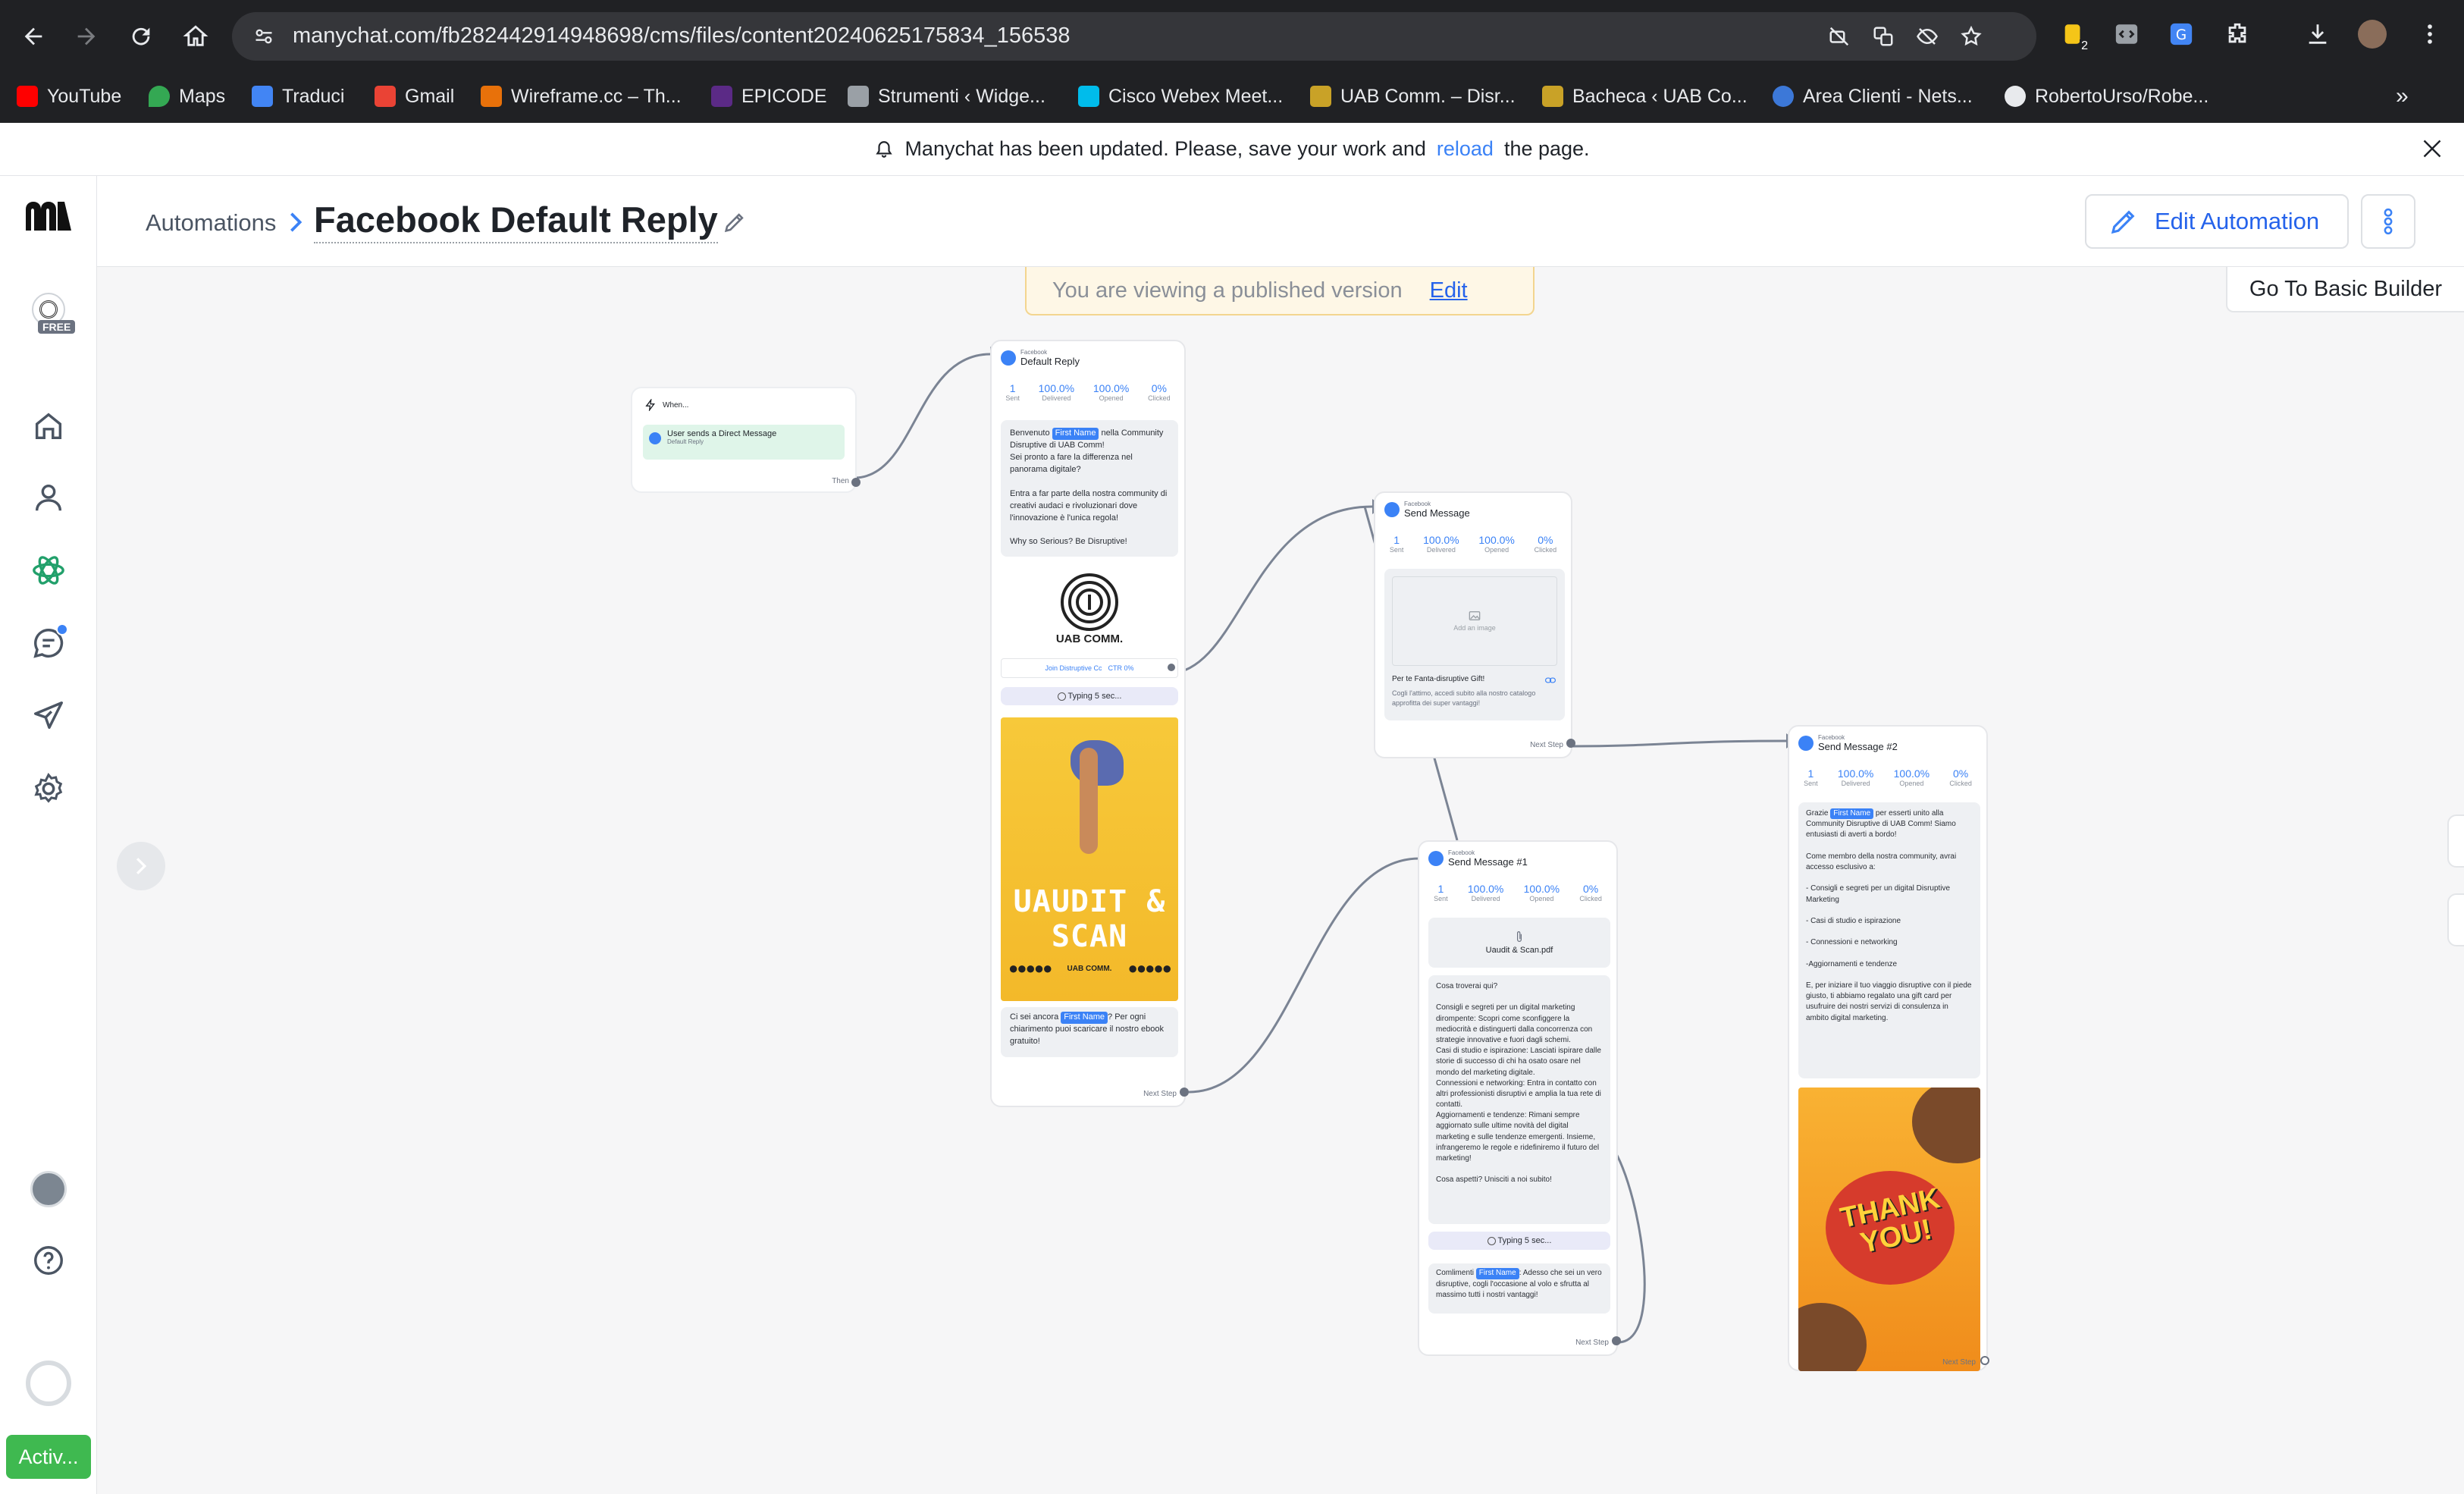 This screenshot has height=1494, width=2464. What do you see at coordinates (1519, 943) in the screenshot?
I see `file-attachment: Uaudit & Scan.pdf` at bounding box center [1519, 943].